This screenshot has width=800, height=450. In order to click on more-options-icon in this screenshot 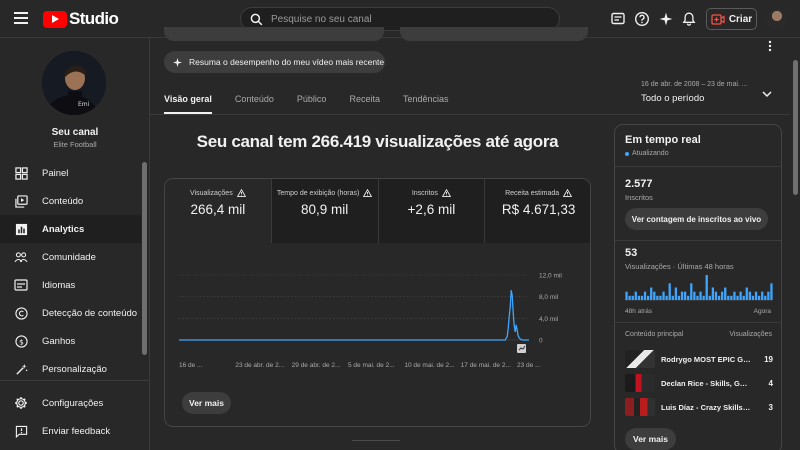, I will do `click(770, 46)`.